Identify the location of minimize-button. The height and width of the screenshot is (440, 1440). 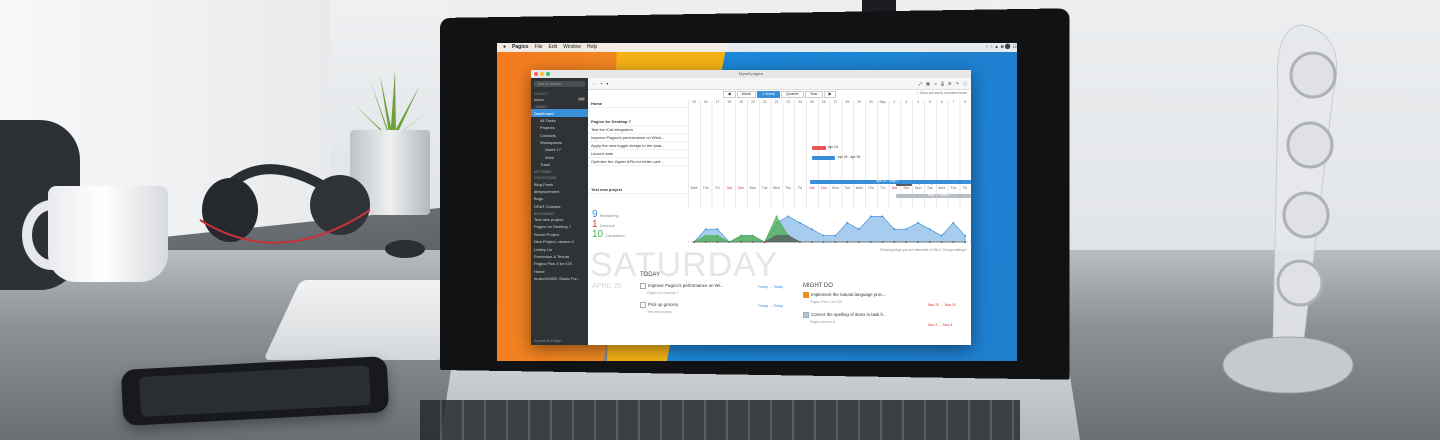
(542, 74).